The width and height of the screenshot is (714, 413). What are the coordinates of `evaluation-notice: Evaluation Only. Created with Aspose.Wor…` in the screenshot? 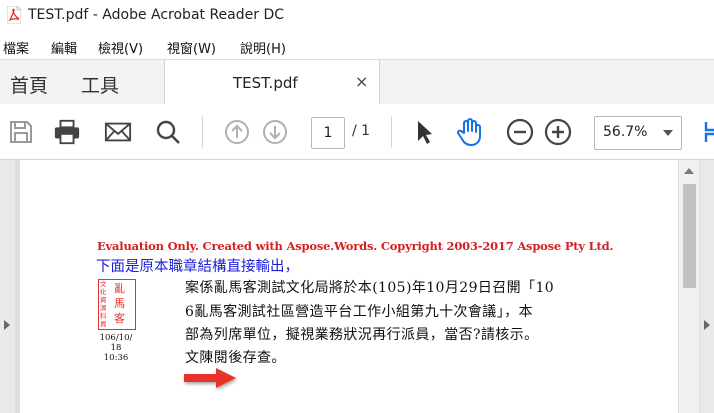 It's located at (355, 246).